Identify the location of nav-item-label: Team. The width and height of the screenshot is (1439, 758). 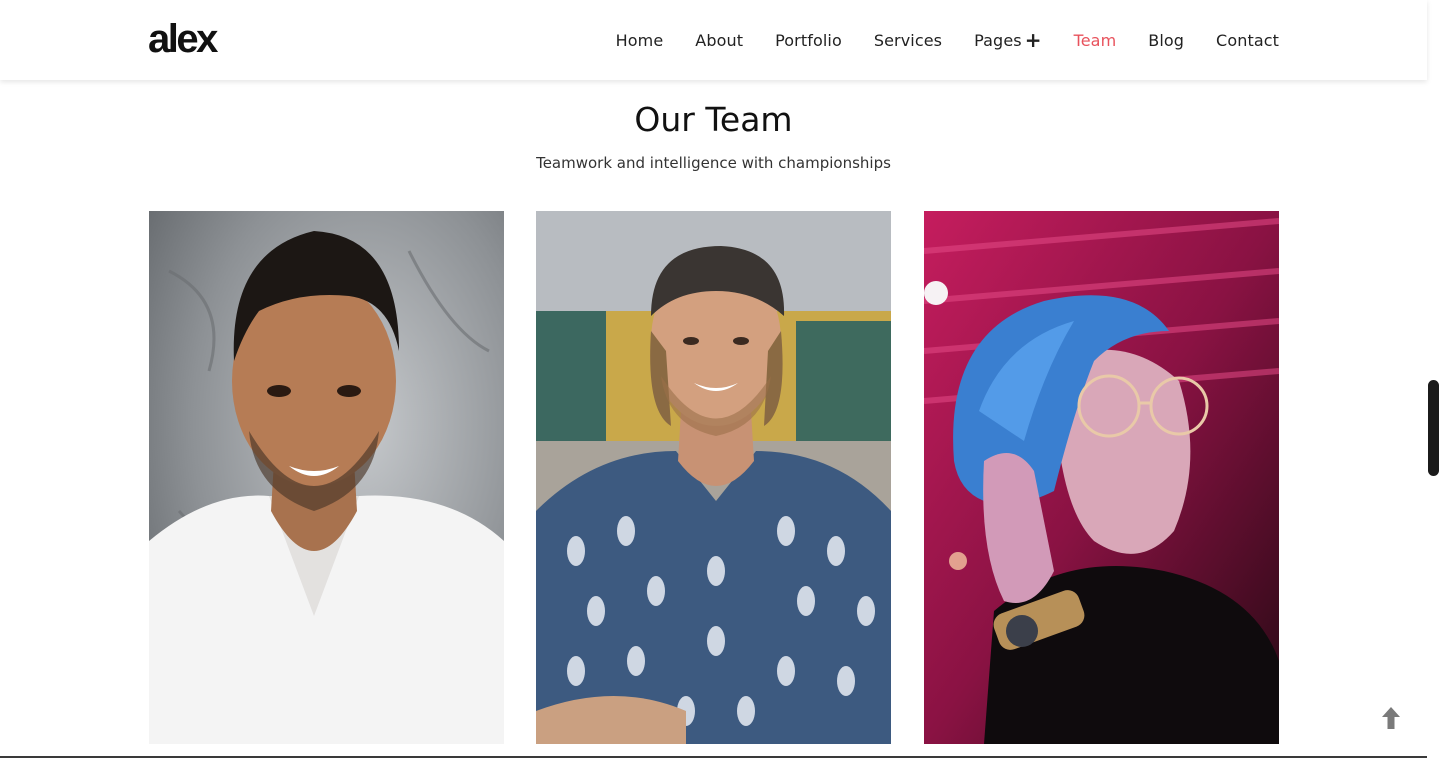
(1095, 40).